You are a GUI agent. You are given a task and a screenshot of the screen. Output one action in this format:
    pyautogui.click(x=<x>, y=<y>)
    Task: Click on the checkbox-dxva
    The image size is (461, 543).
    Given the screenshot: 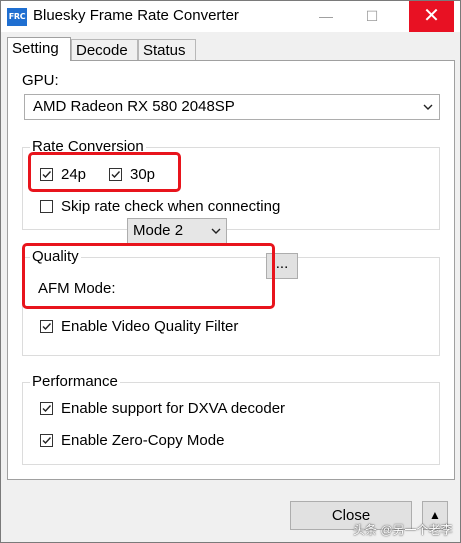 What is the action you would take?
    pyautogui.click(x=46, y=408)
    